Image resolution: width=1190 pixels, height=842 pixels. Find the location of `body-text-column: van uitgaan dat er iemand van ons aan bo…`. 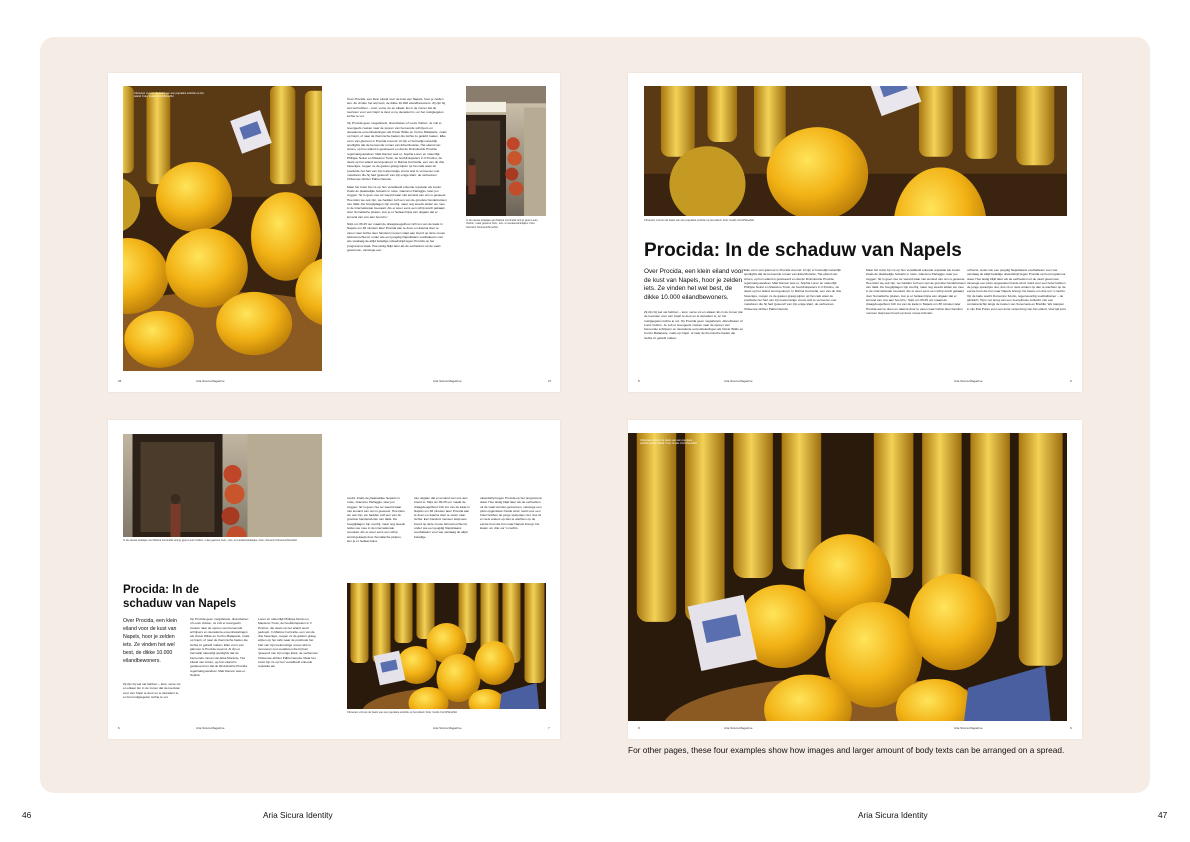

body-text-column: van uitgaan dat er iemand van ons aan bo… is located at coordinates (442, 517).